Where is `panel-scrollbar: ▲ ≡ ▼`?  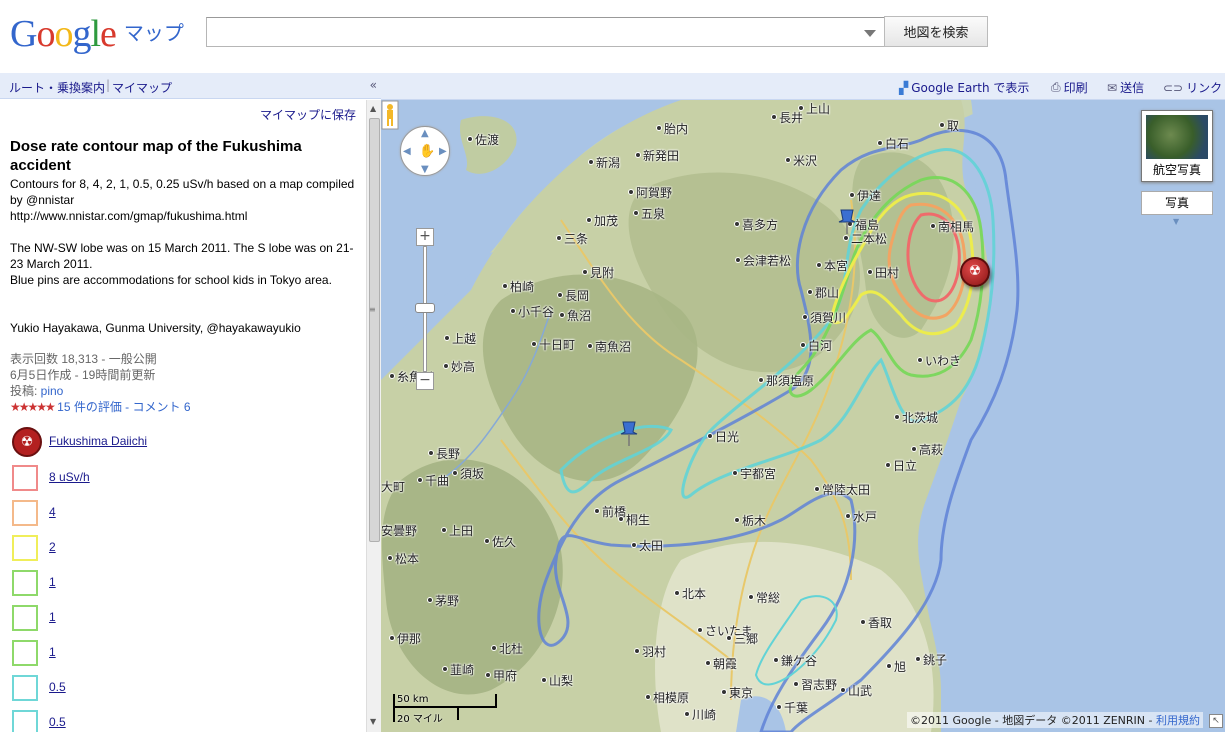 panel-scrollbar: ▲ ≡ ▼ is located at coordinates (373, 416).